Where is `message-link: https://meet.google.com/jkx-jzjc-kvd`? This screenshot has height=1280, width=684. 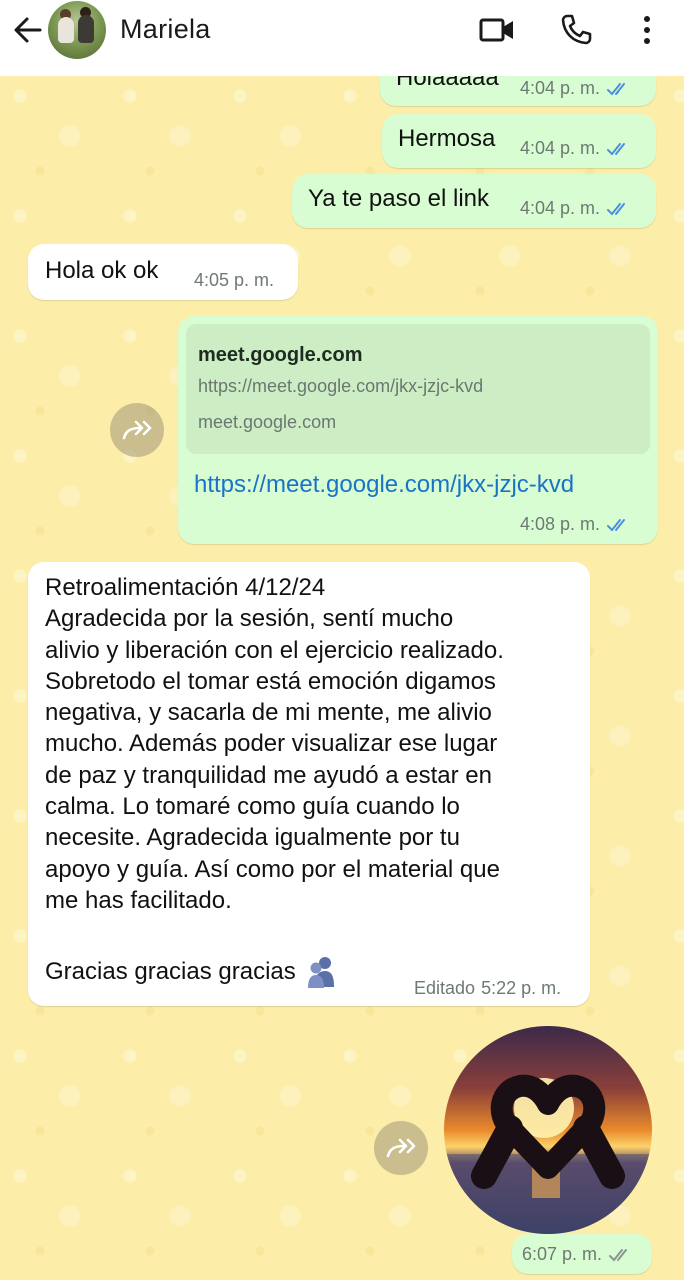
message-link: https://meet.google.com/jkx-jzjc-kvd is located at coordinates (384, 485).